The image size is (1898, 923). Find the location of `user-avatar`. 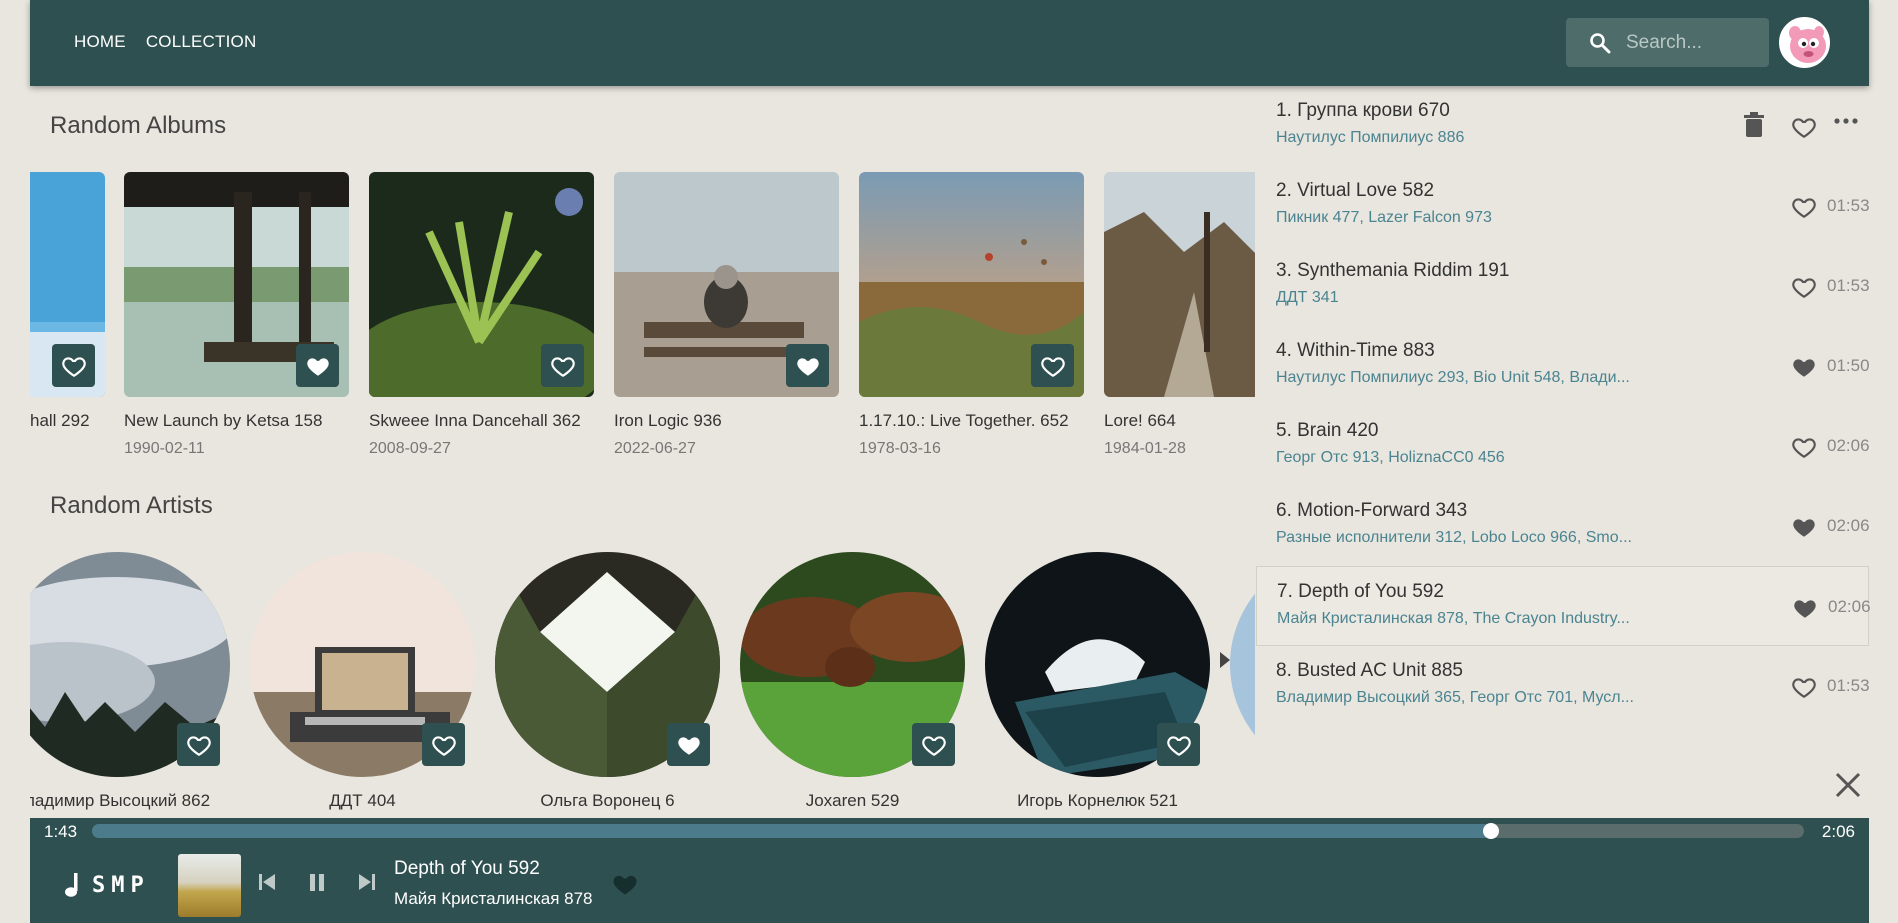

user-avatar is located at coordinates (1804, 42).